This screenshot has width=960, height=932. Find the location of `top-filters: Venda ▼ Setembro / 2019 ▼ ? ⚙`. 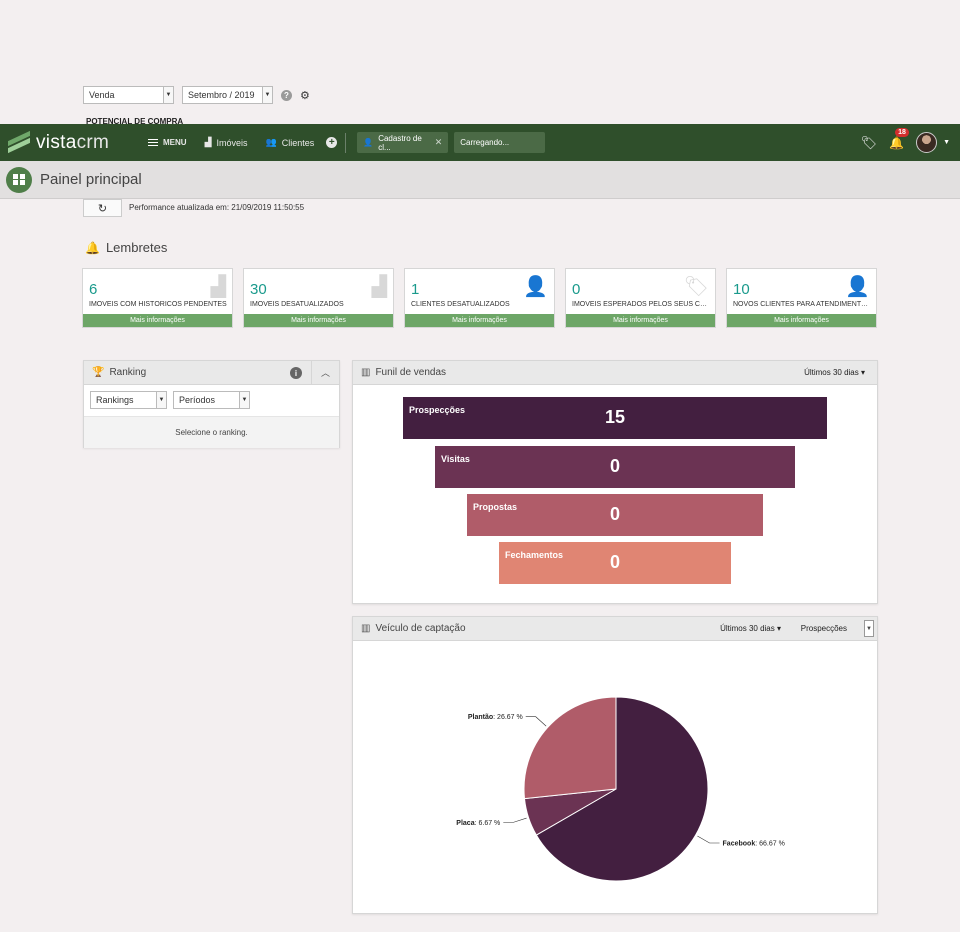

top-filters: Venda ▼ Setembro / 2019 ▼ ? ⚙ is located at coordinates (196, 95).